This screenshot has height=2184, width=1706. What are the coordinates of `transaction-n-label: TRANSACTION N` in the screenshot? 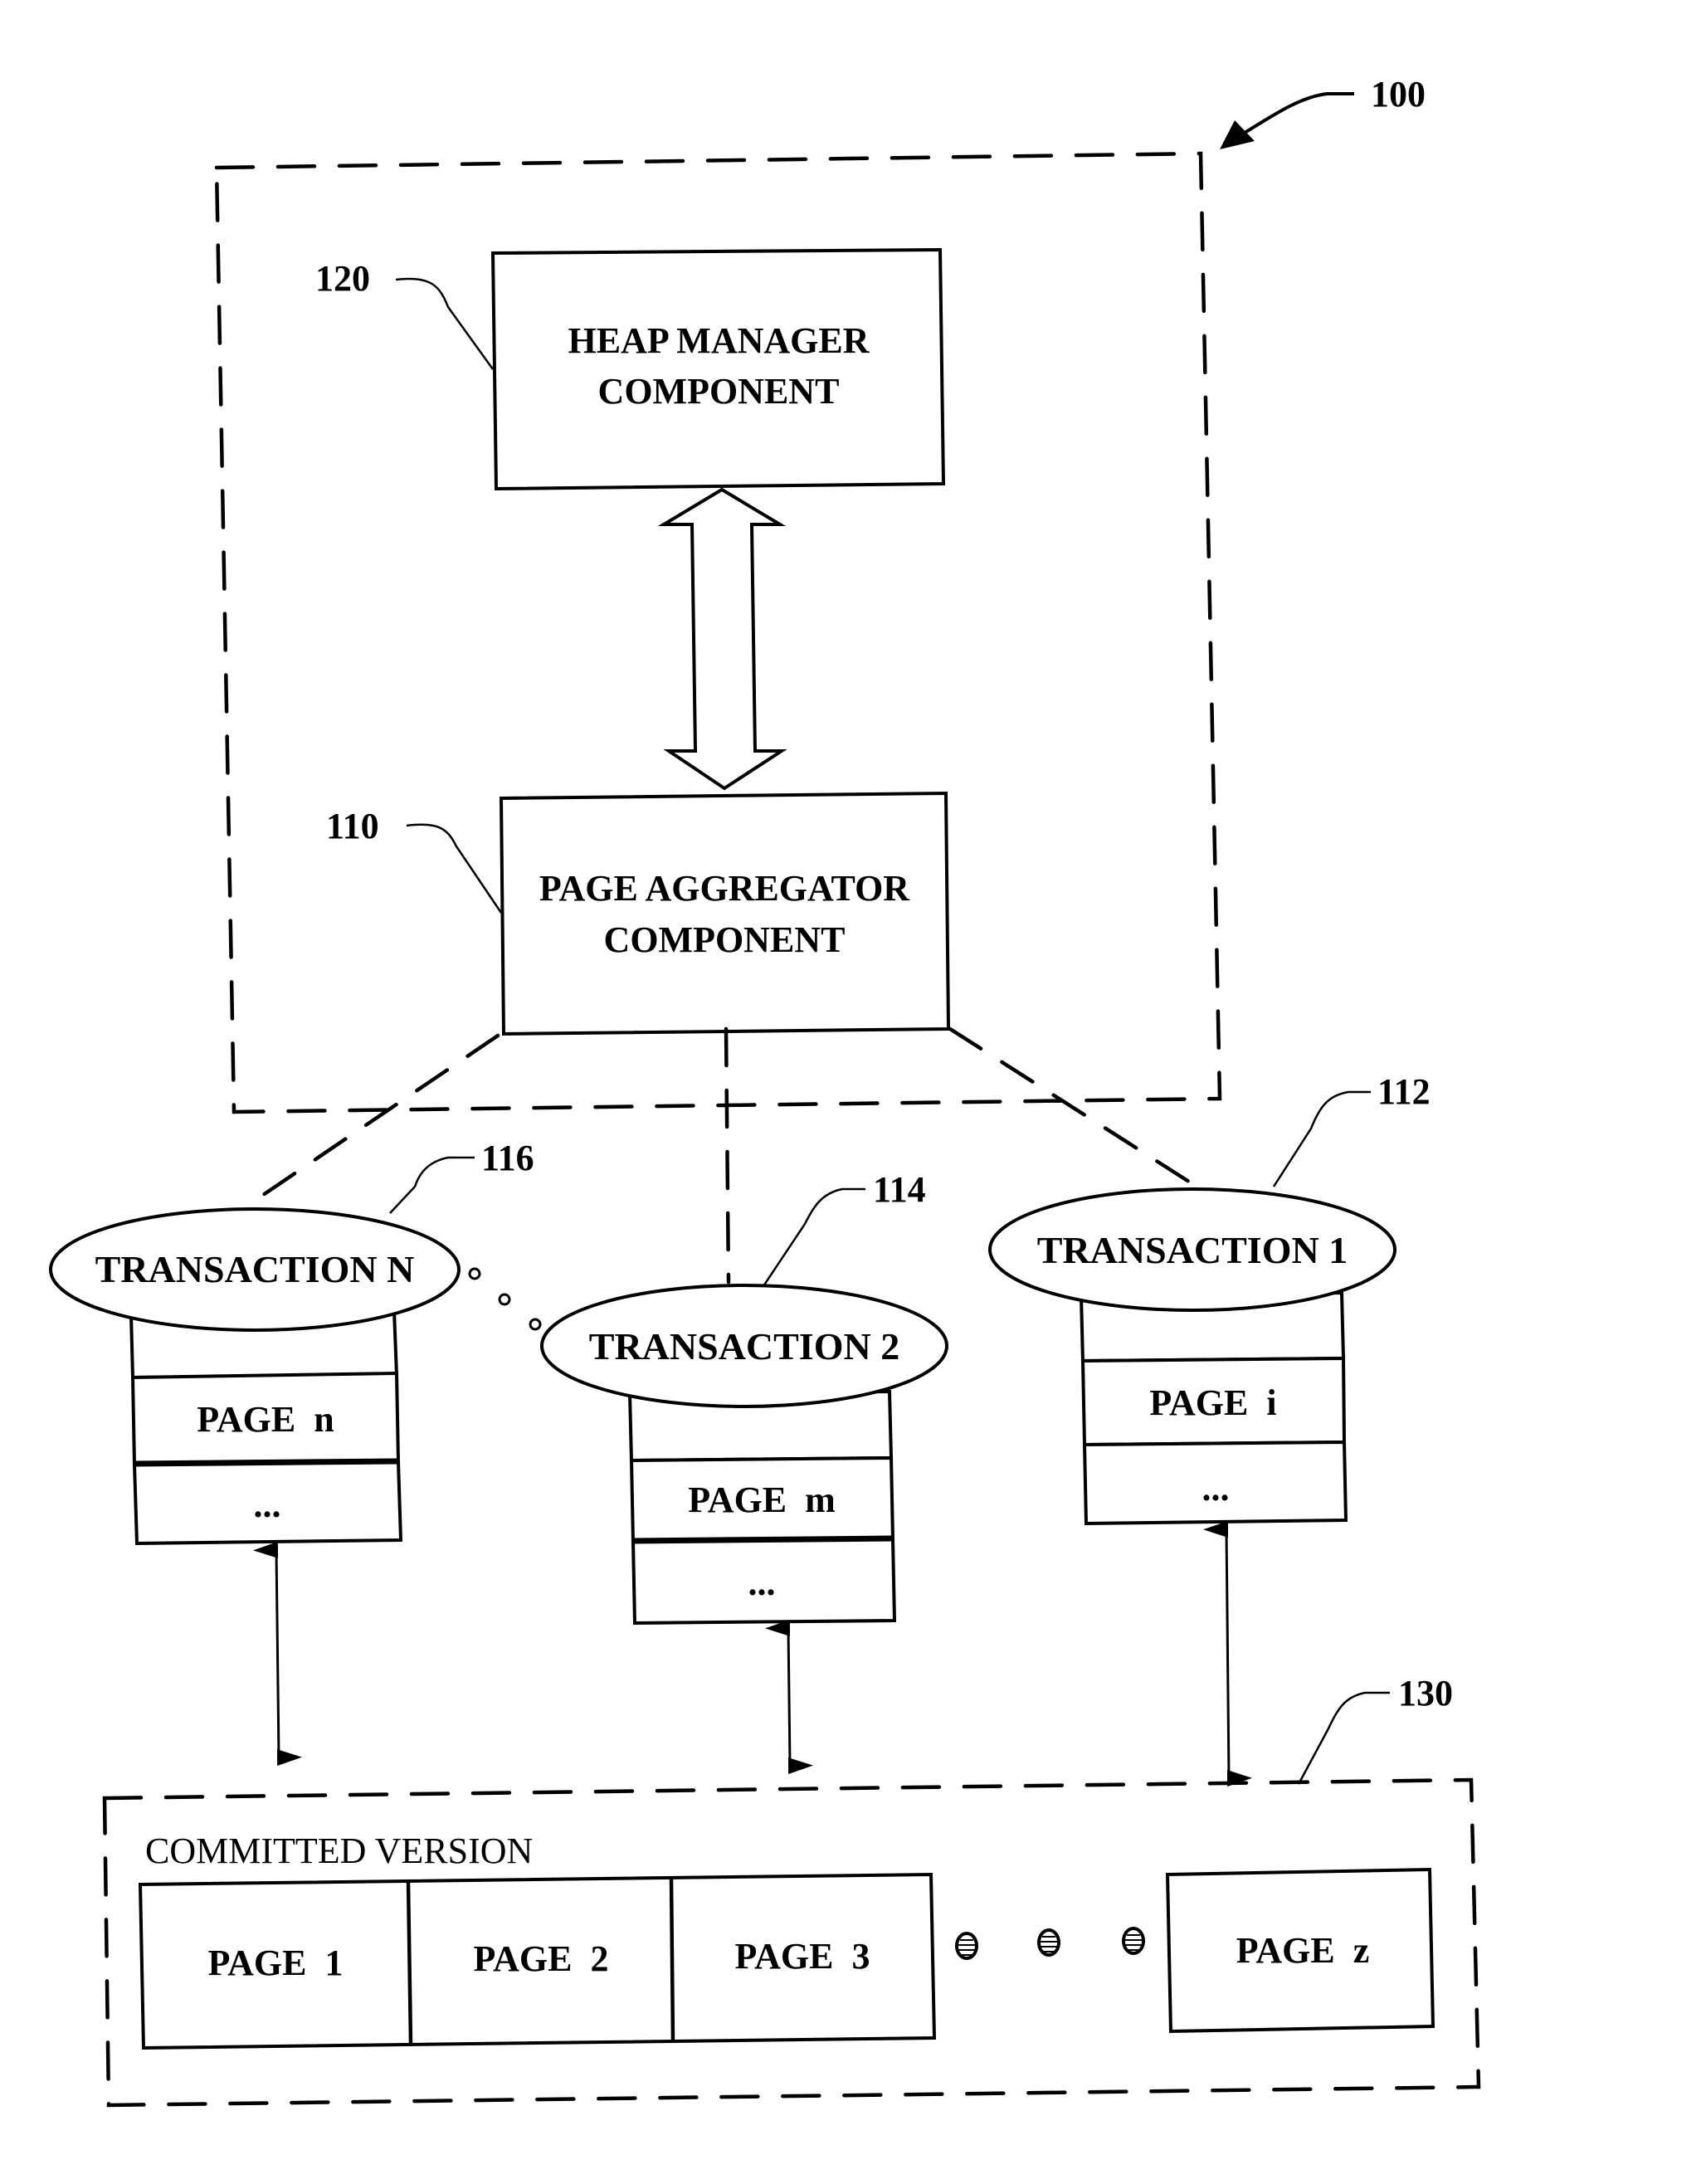 It's located at (255, 1269).